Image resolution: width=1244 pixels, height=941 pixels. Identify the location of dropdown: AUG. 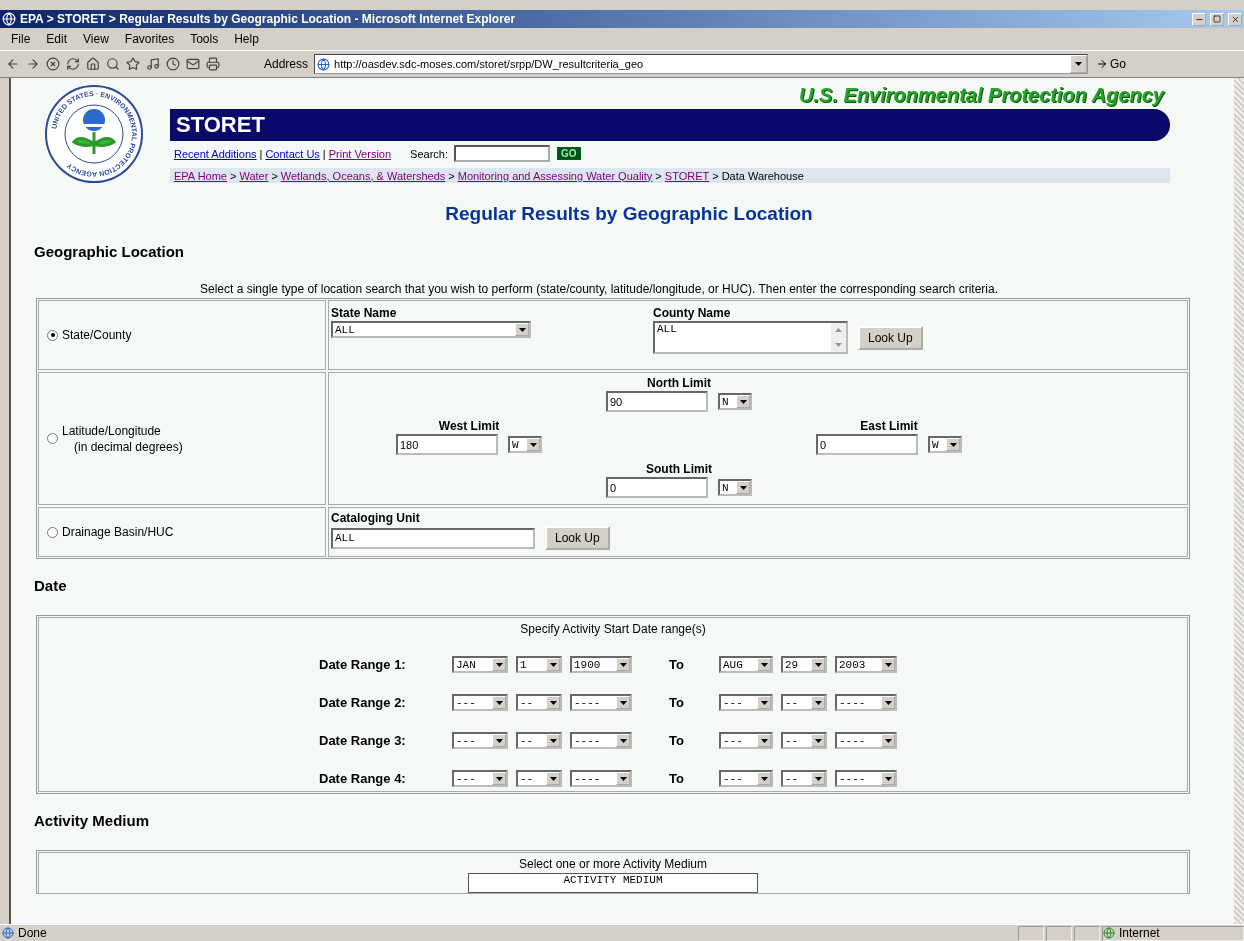
(746, 664).